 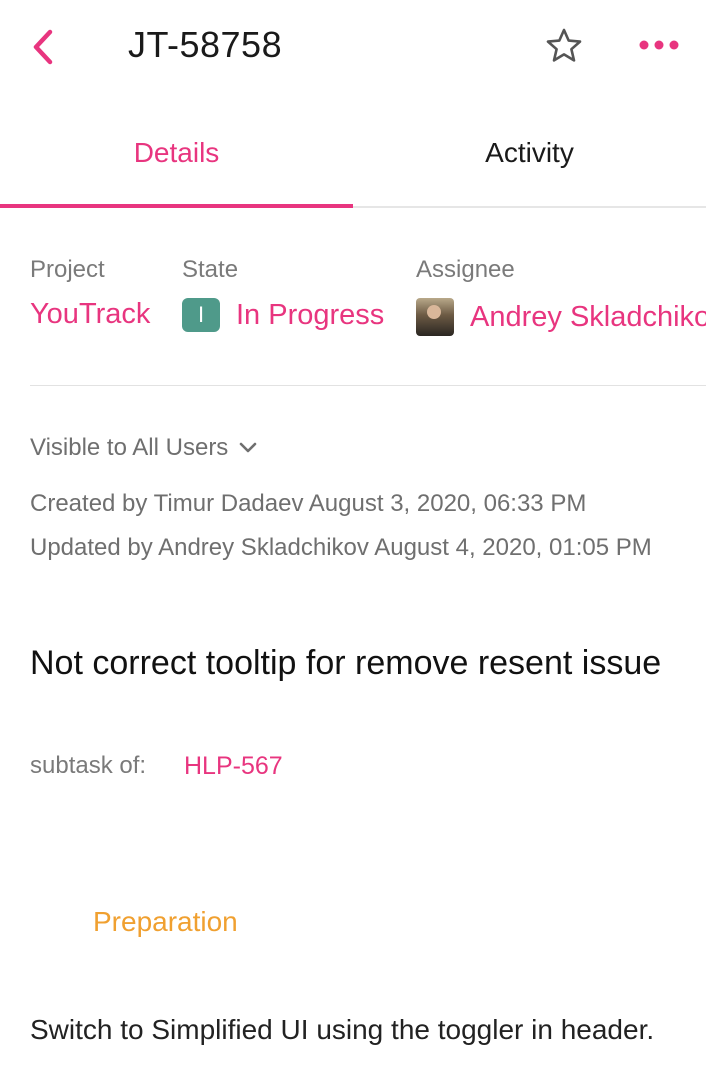 What do you see at coordinates (205, 44) in the screenshot?
I see `issue-id-title: JT-58758` at bounding box center [205, 44].